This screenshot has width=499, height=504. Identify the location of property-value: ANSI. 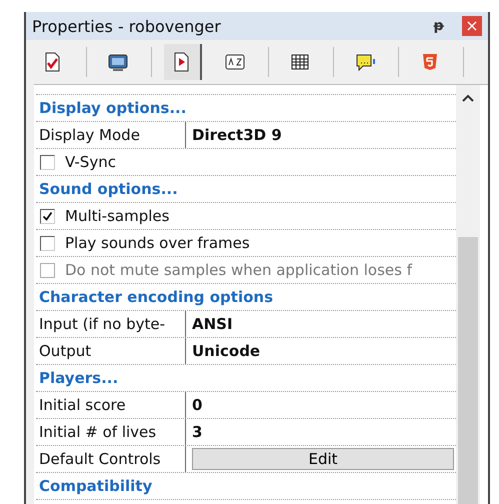
(209, 324).